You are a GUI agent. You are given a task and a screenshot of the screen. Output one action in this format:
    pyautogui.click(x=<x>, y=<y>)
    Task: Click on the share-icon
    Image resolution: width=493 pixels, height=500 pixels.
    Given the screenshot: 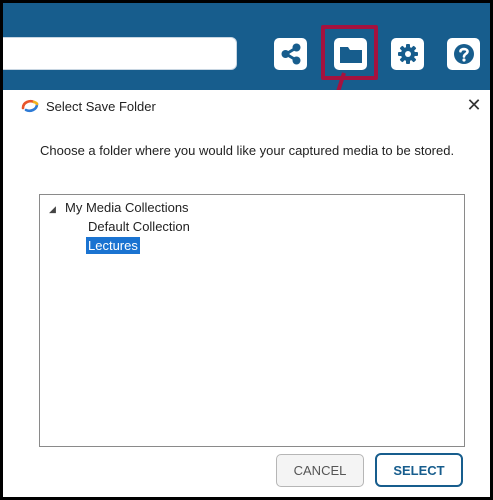 What is the action you would take?
    pyautogui.click(x=290, y=54)
    